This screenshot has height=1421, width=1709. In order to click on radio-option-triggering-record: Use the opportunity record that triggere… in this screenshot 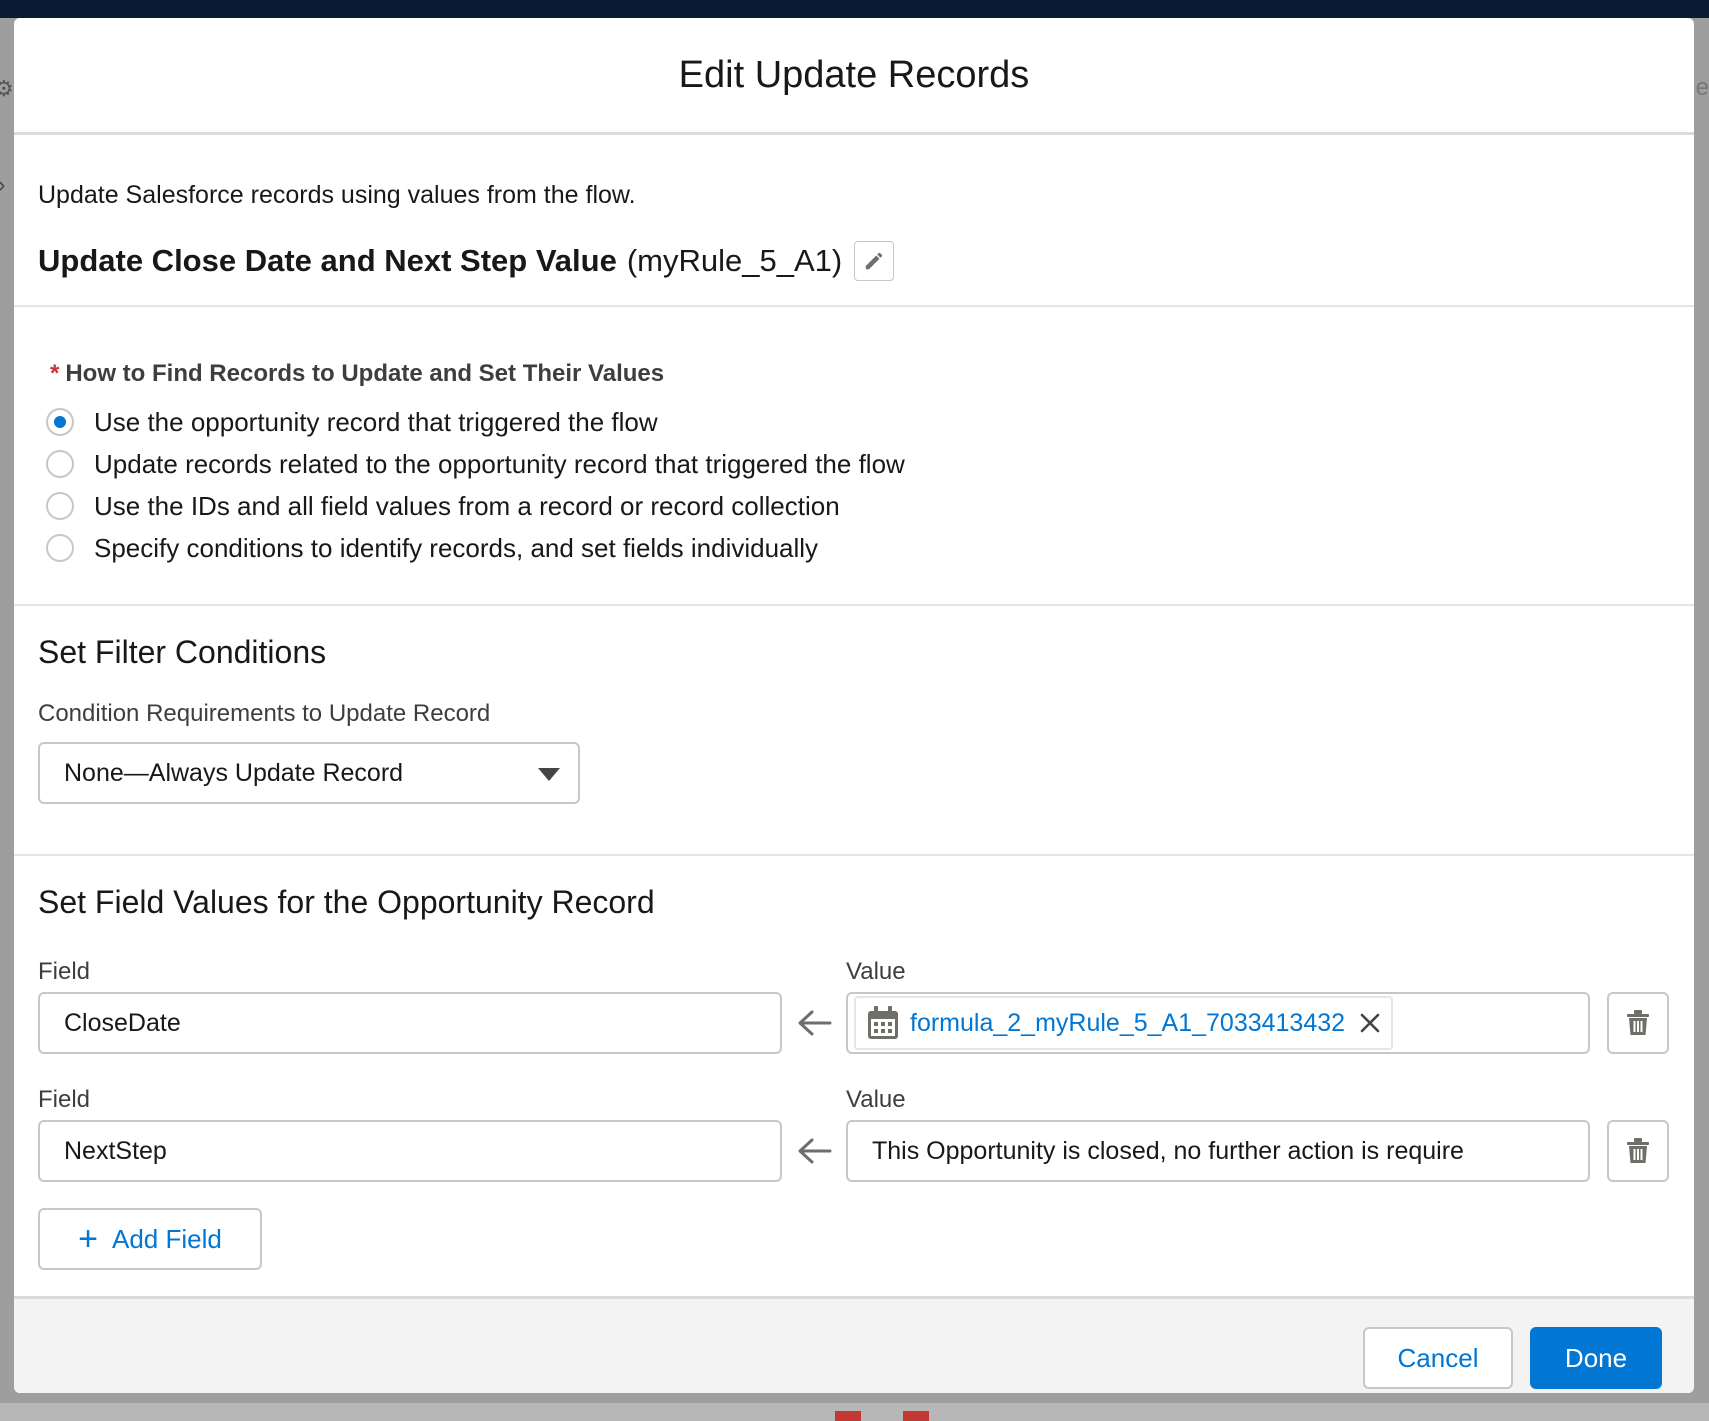, I will do `click(475, 422)`.